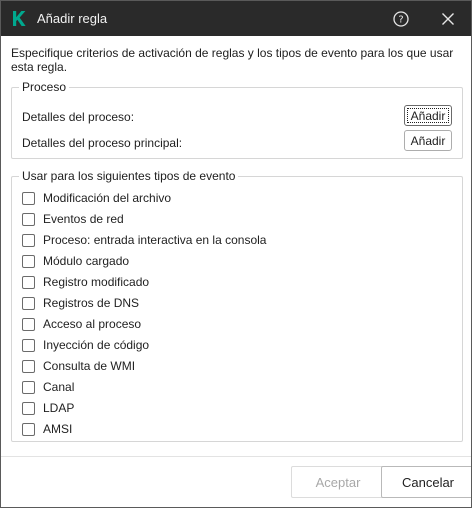 This screenshot has height=508, width=472. I want to click on checkbox-row-module-loaded: Módulo cargado, so click(75, 261).